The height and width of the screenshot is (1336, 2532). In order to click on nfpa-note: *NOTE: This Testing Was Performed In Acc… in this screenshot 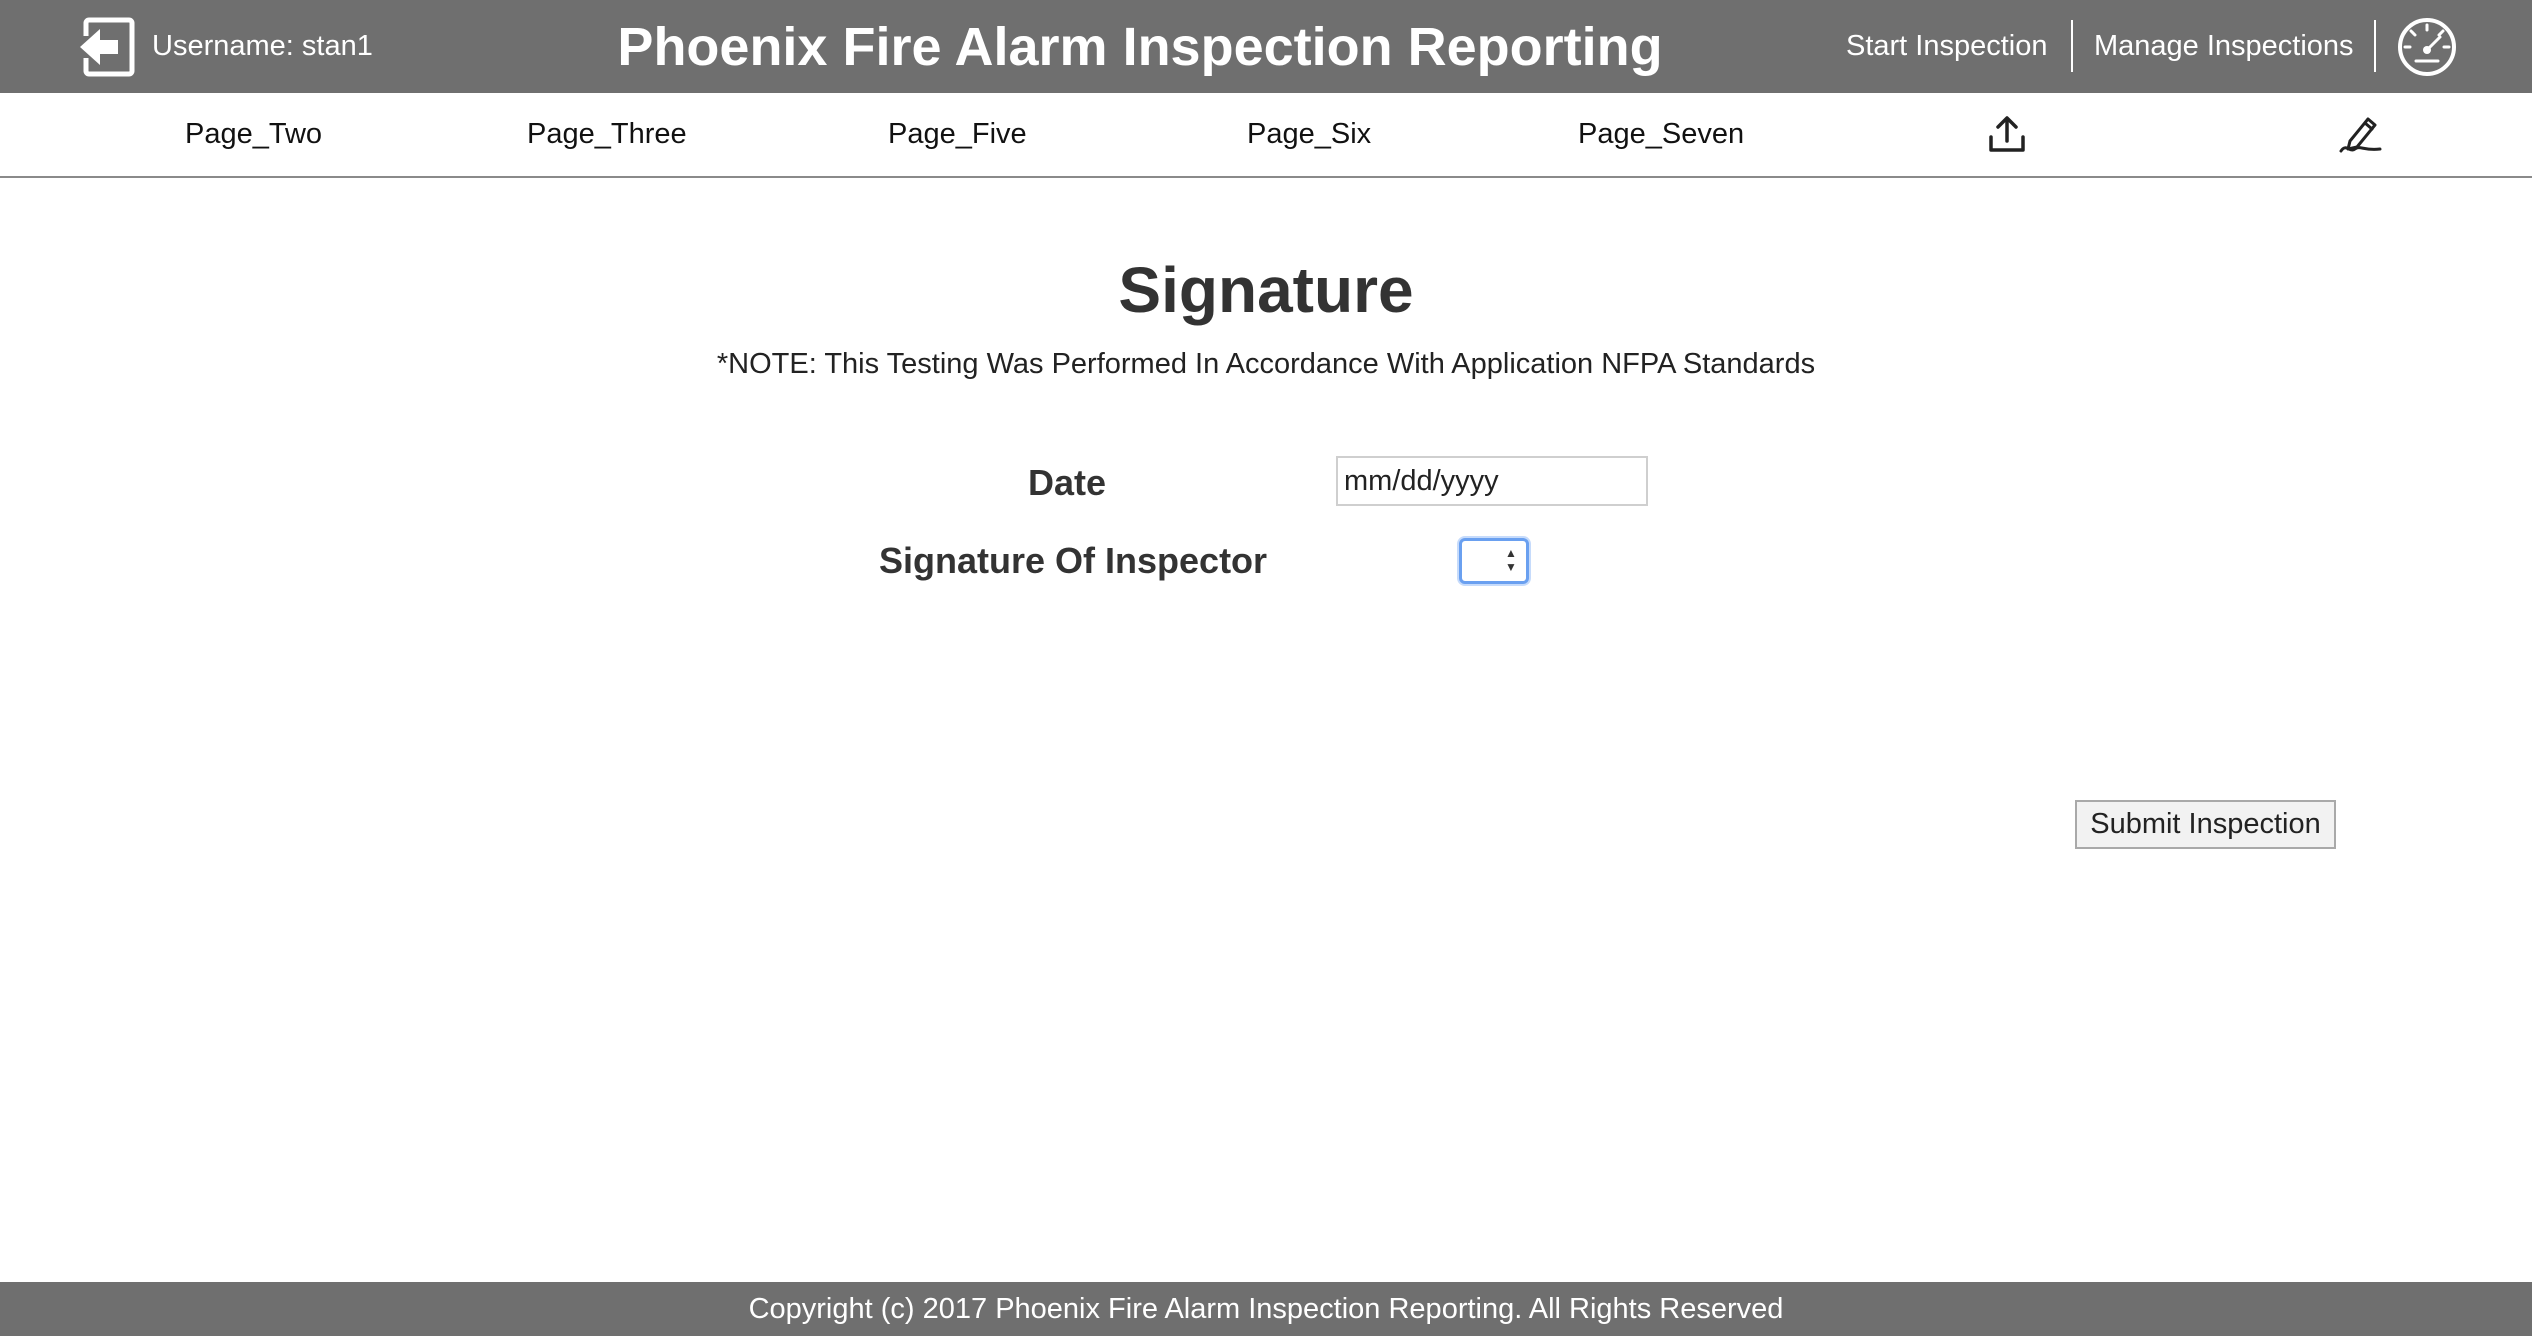, I will do `click(1266, 364)`.